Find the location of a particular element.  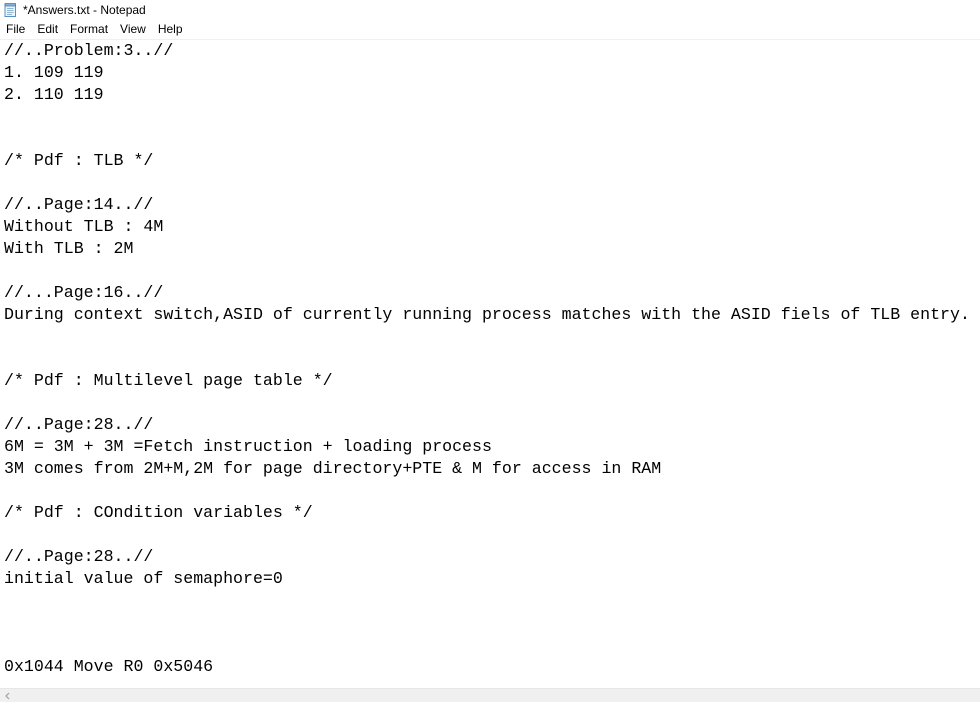

menu-edit: Edit is located at coordinates (47, 29).